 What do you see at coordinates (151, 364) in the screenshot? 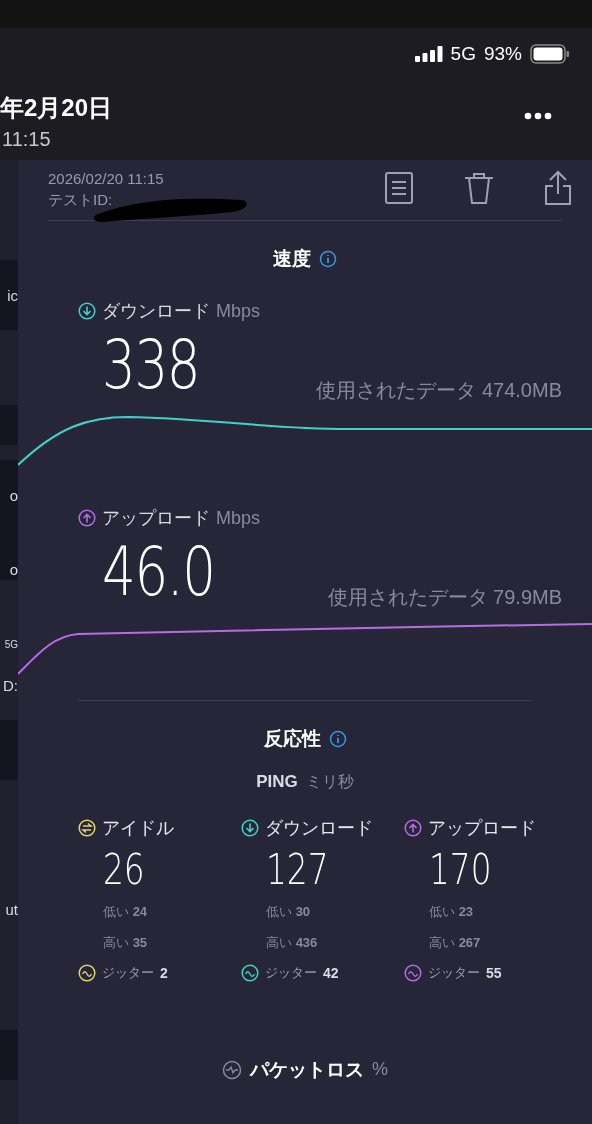
I see `metric-value: 338` at bounding box center [151, 364].